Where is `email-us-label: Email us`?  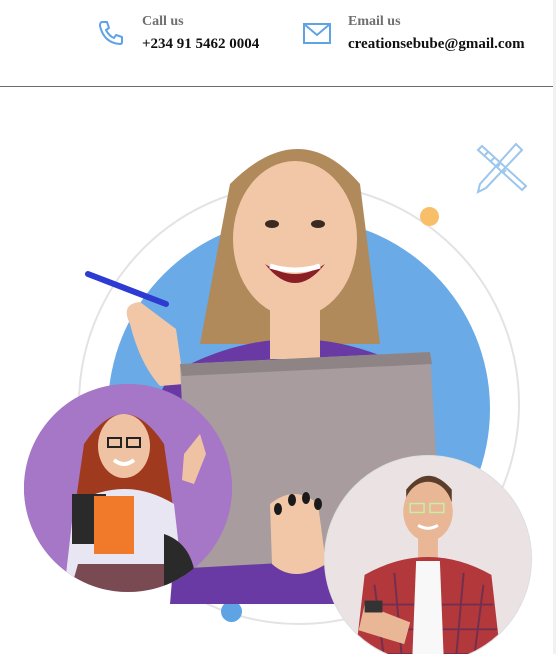
email-us-label: Email us is located at coordinates (374, 21).